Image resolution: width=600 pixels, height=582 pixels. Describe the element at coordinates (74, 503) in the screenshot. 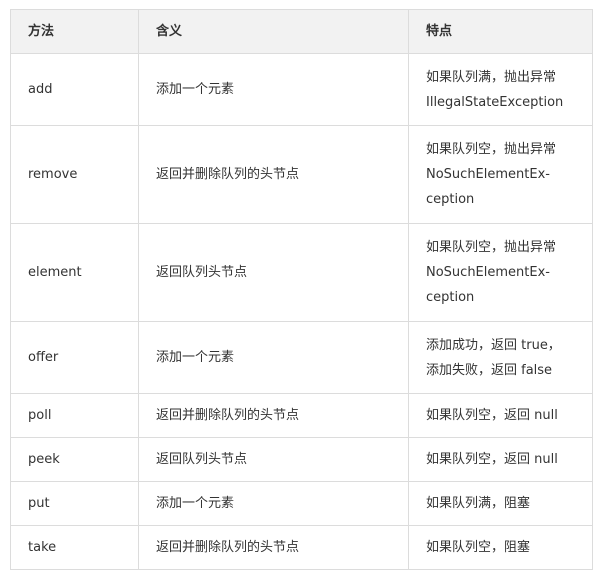

I see `method-cell: put` at that location.